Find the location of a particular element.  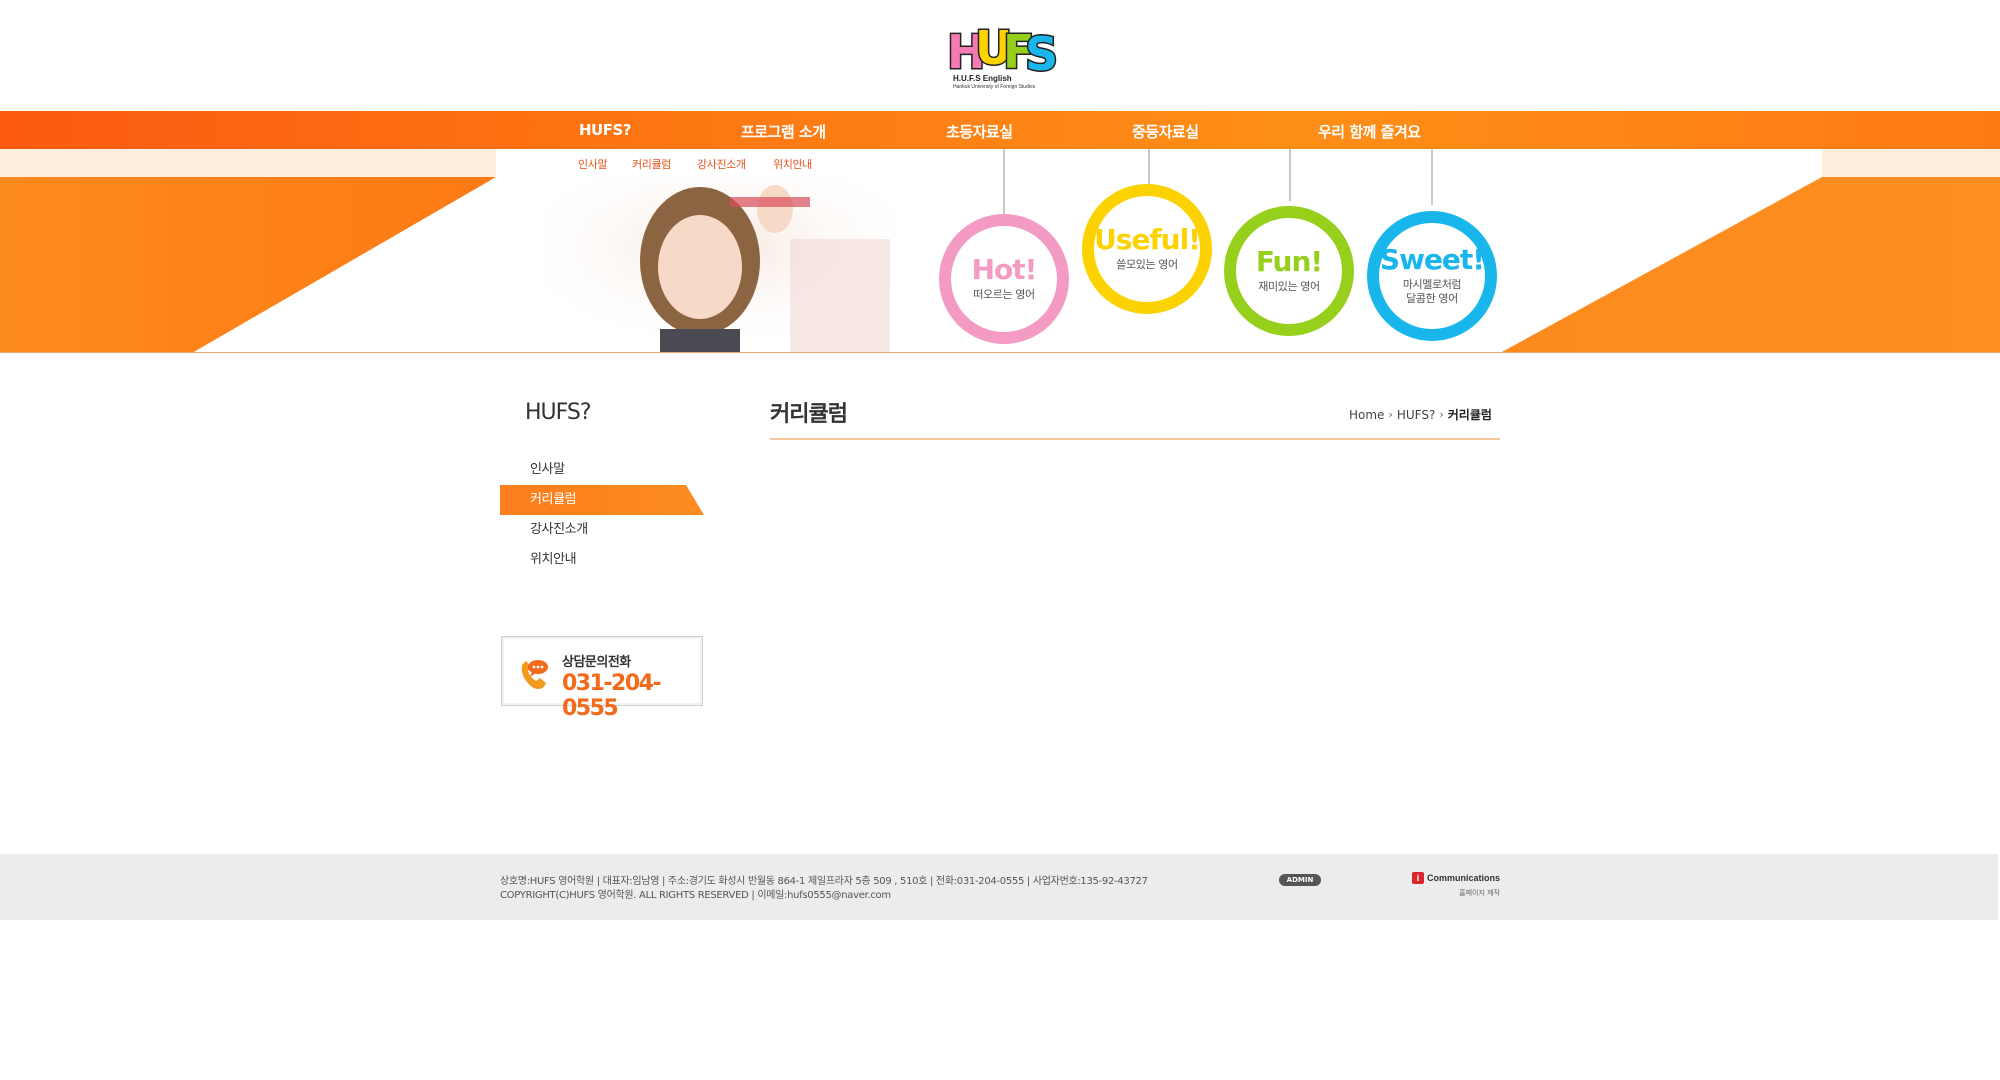

nav-item-elementary: 초등자료실 is located at coordinates (979, 131).